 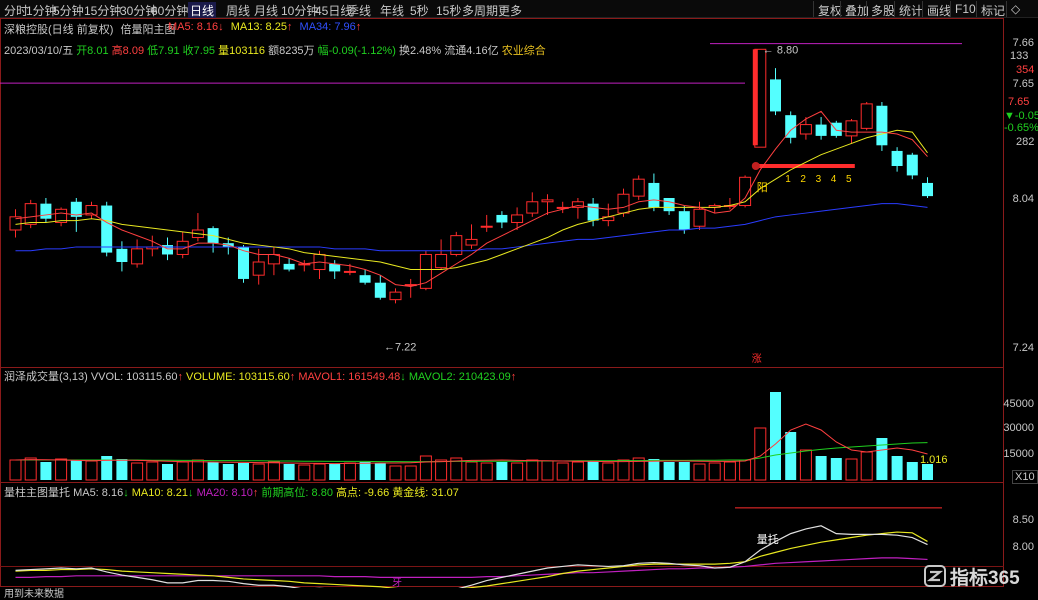 What do you see at coordinates (34, 594) in the screenshot?
I see `footer-note: 用到未来数据` at bounding box center [34, 594].